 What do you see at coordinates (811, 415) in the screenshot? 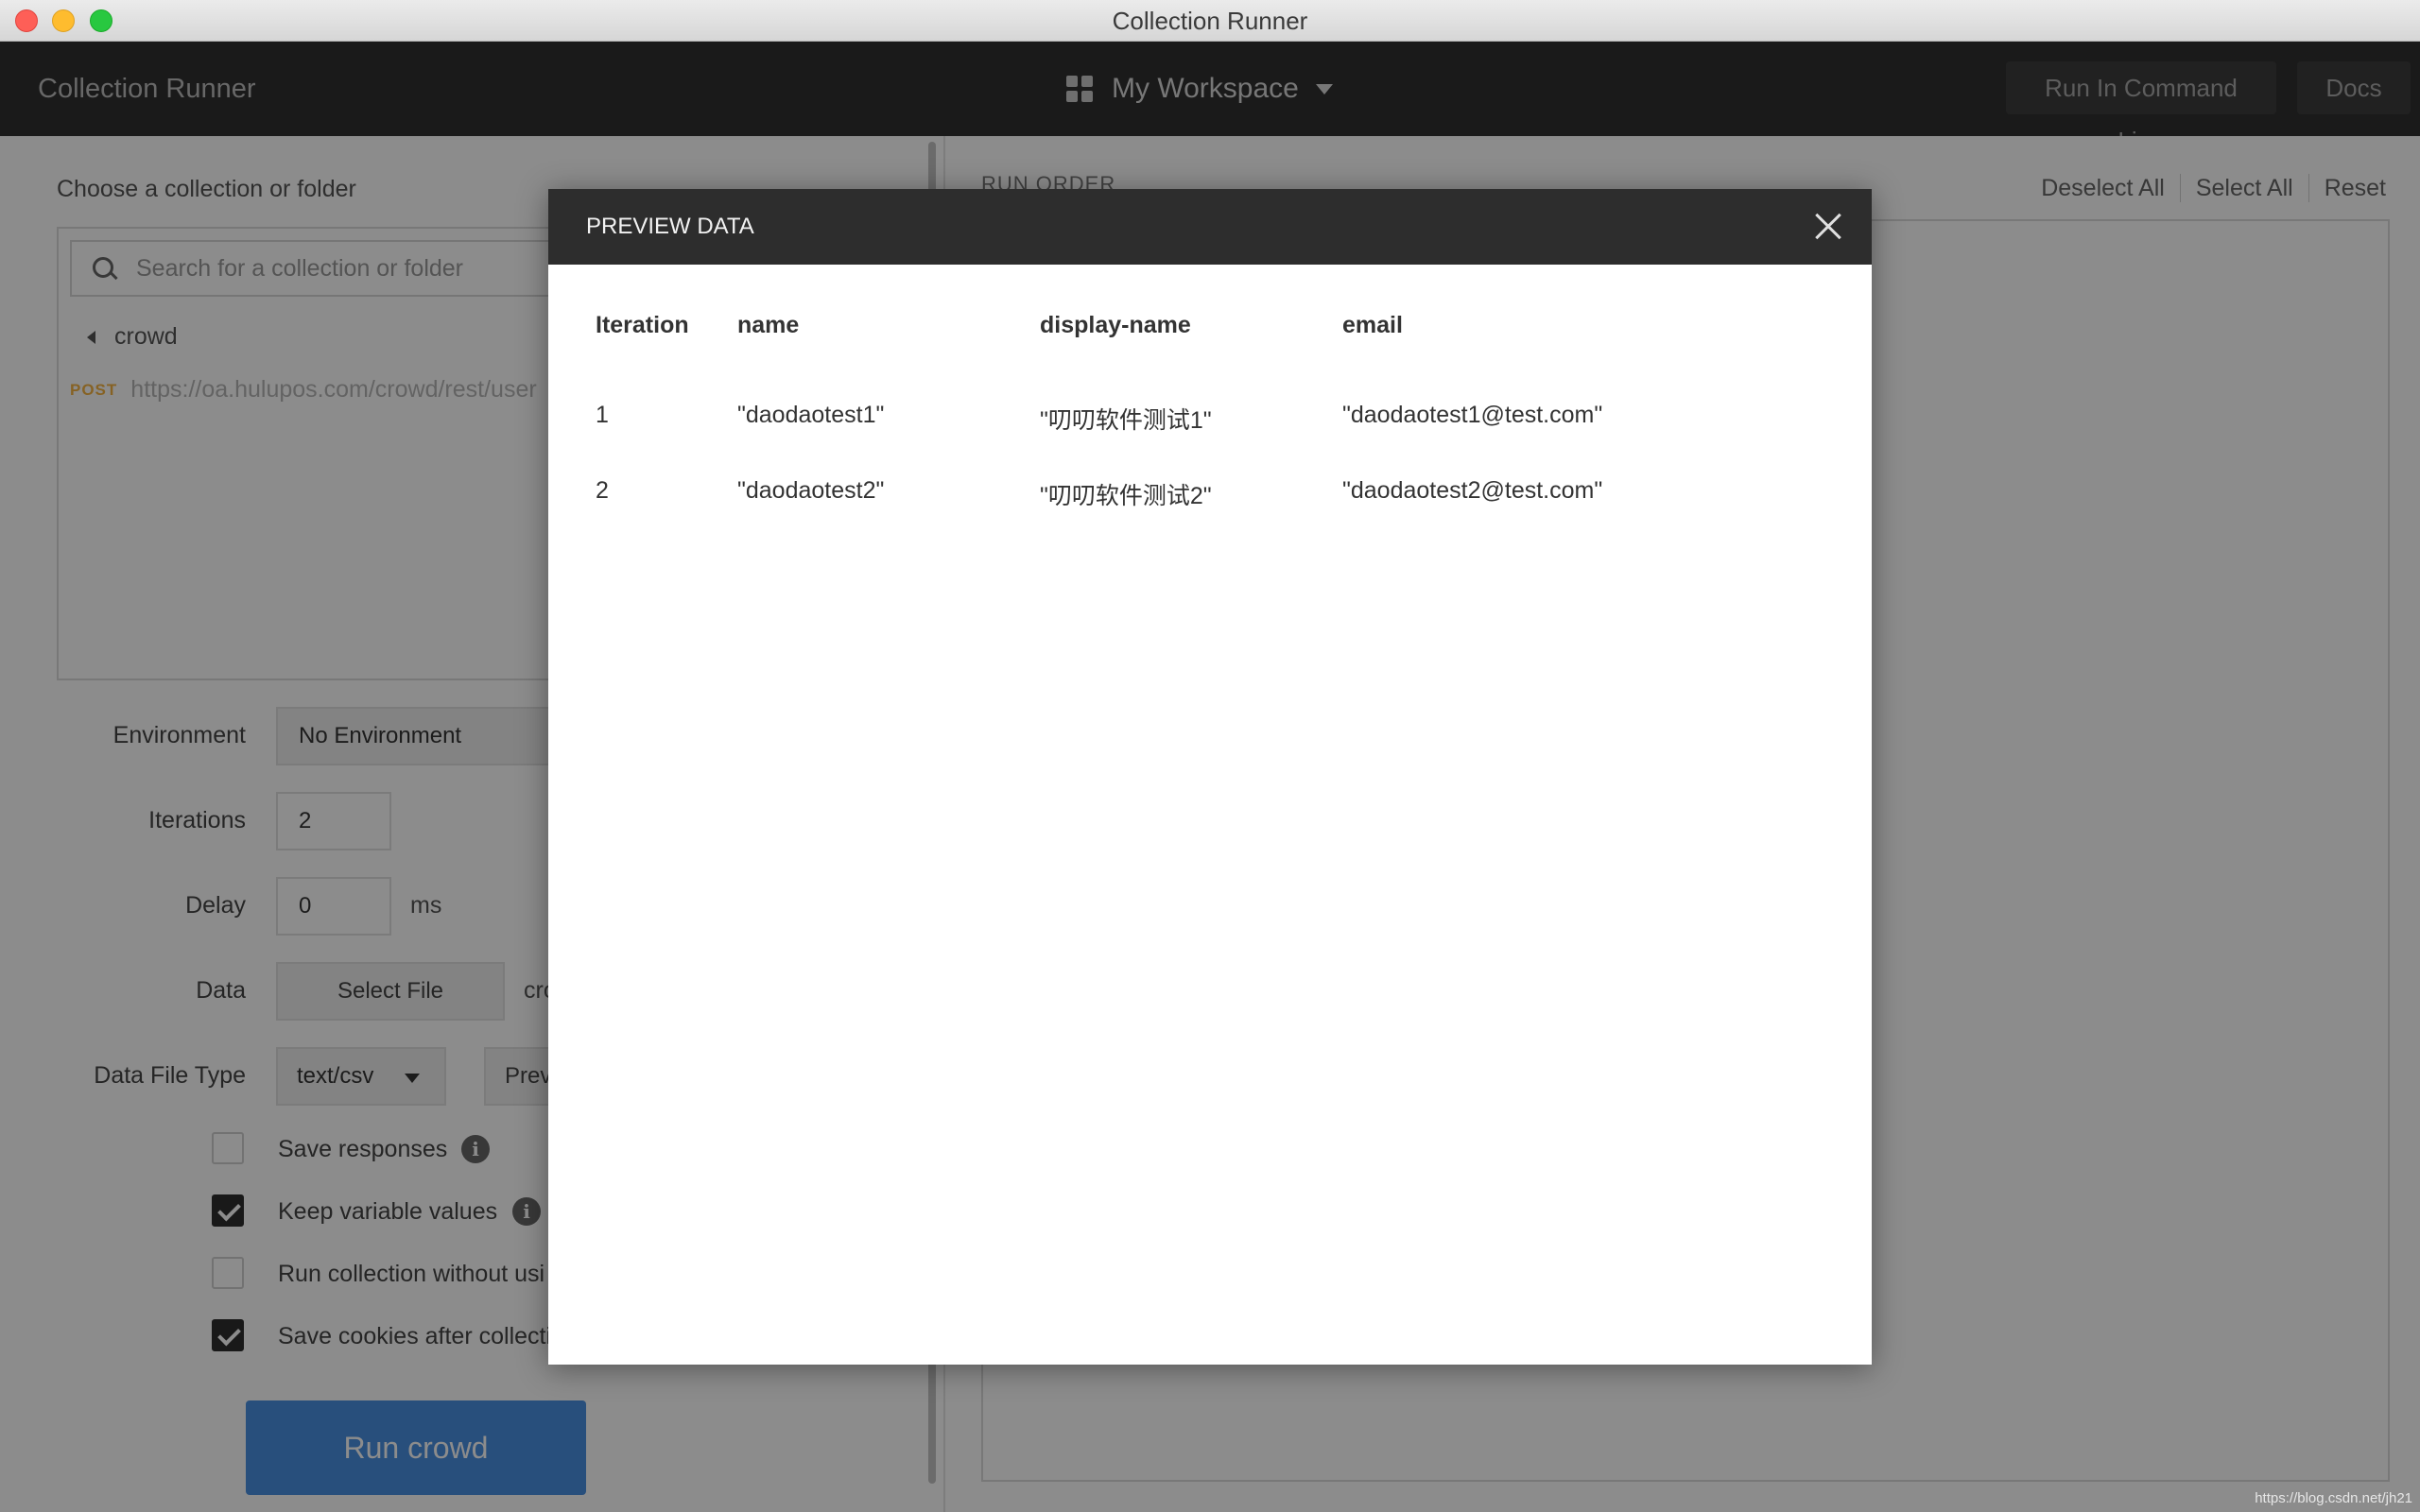
I see `table-cell: "daodaotest1"` at bounding box center [811, 415].